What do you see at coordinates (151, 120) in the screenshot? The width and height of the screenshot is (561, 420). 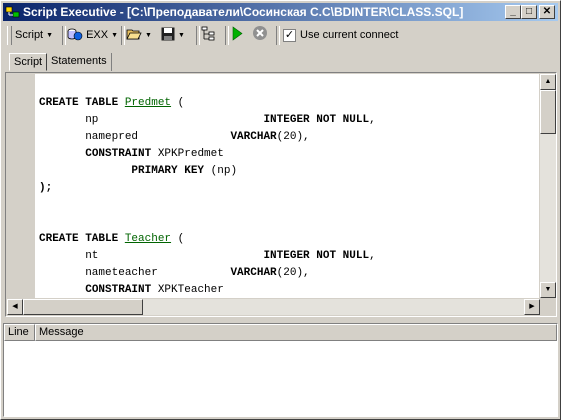 I see `code-text: np` at bounding box center [151, 120].